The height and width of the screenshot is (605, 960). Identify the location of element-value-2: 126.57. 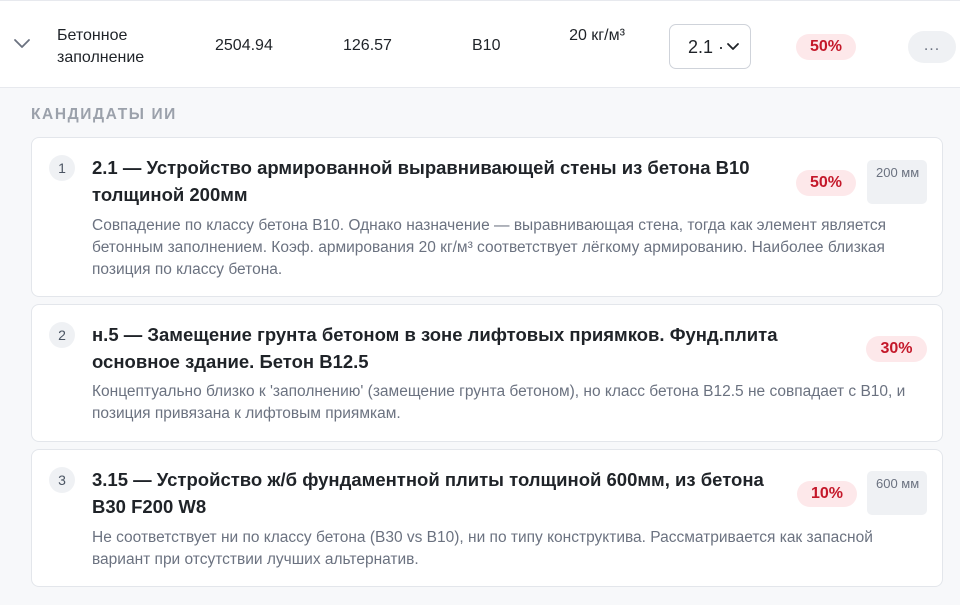
(367, 45).